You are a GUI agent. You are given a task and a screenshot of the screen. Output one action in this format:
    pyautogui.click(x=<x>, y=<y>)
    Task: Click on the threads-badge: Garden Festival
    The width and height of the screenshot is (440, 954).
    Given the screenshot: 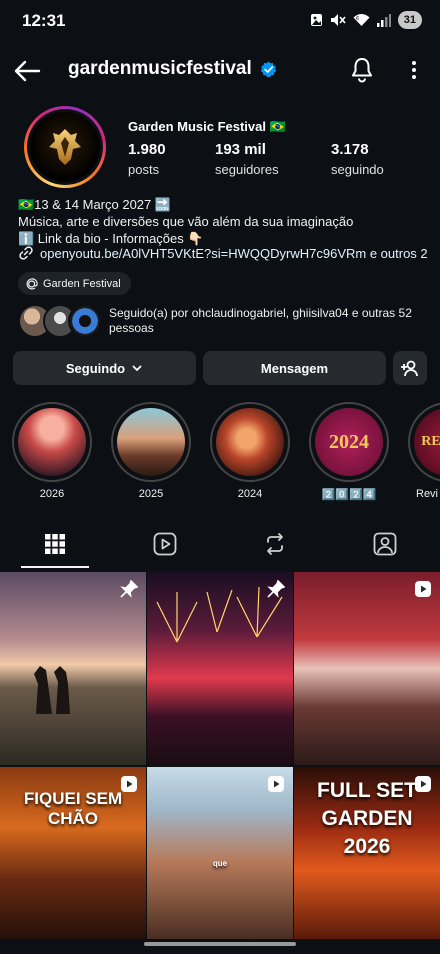 What is the action you would take?
    pyautogui.click(x=74, y=283)
    